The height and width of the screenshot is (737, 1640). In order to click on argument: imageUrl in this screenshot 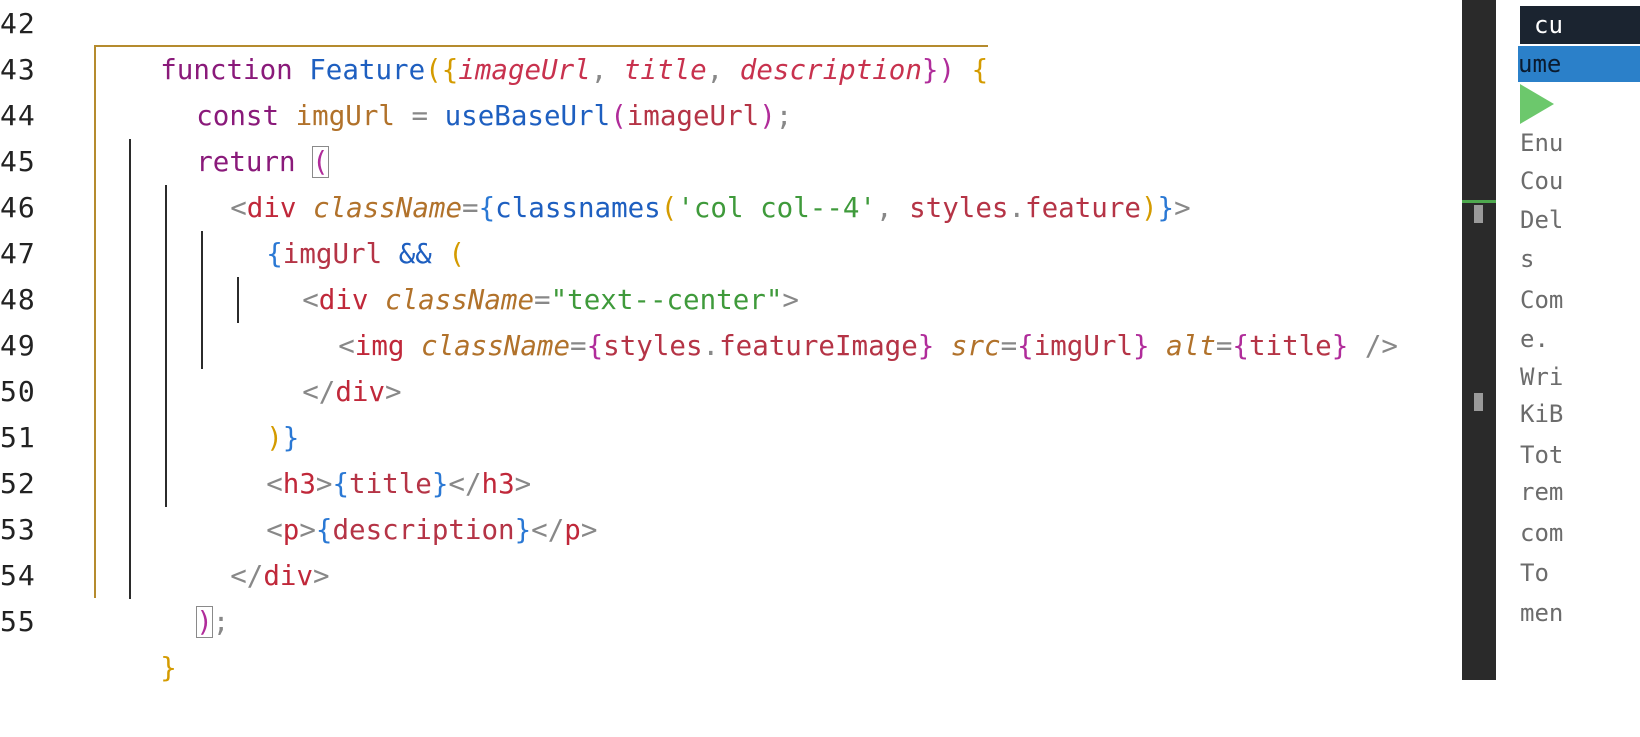, I will do `click(693, 116)`.